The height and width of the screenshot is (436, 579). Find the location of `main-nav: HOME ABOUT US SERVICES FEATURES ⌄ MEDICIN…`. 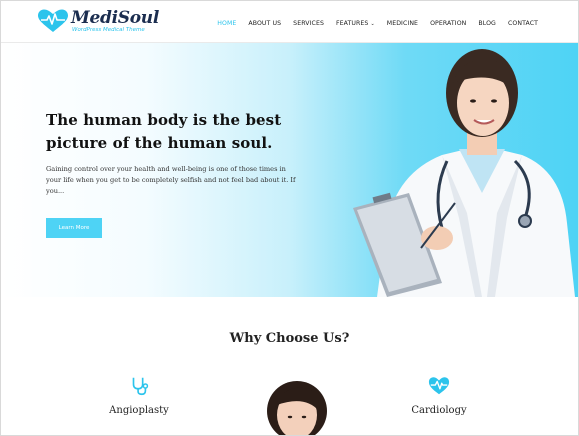

main-nav: HOME ABOUT US SERVICES FEATURES ⌄ MEDICIN… is located at coordinates (371, 23).